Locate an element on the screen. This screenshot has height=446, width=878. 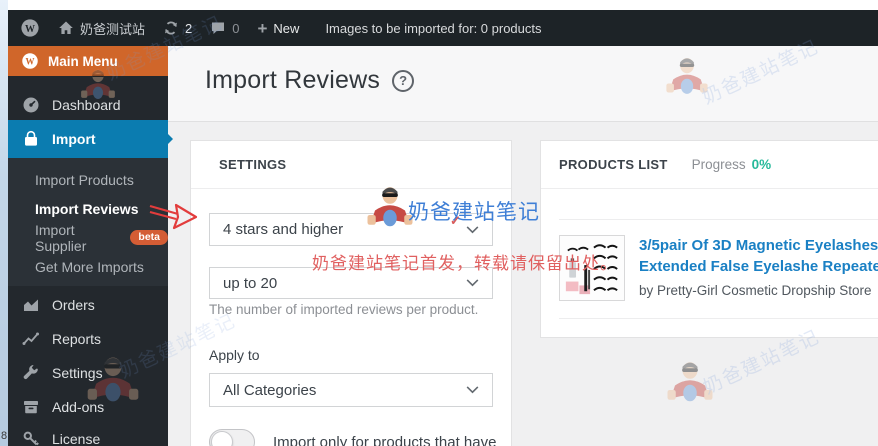
site-link: 奶爸测试站 is located at coordinates (101, 28).